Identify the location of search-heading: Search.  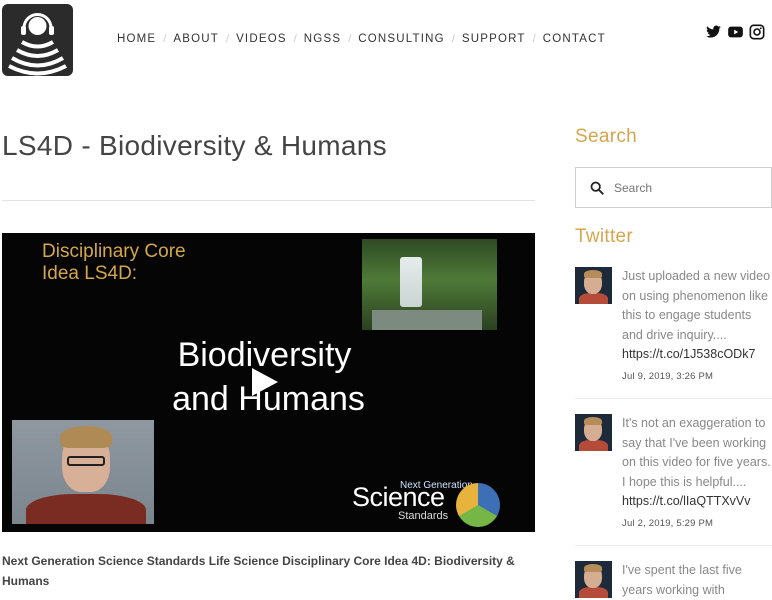
(606, 136).